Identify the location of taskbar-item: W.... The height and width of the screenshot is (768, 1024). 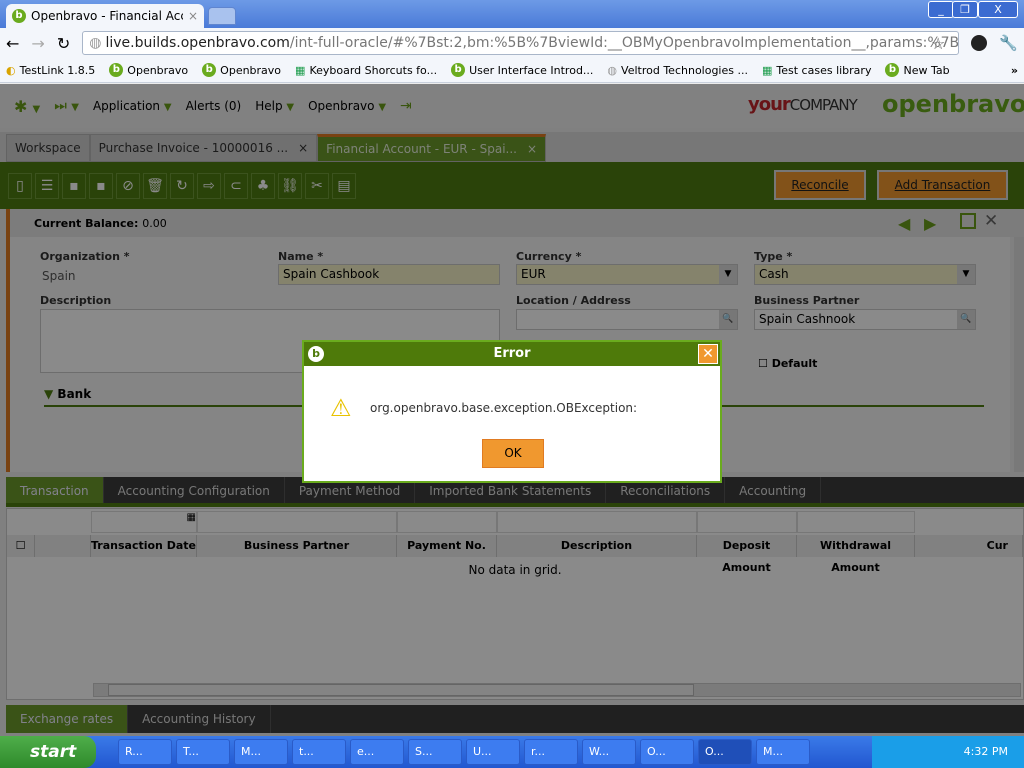
(609, 752).